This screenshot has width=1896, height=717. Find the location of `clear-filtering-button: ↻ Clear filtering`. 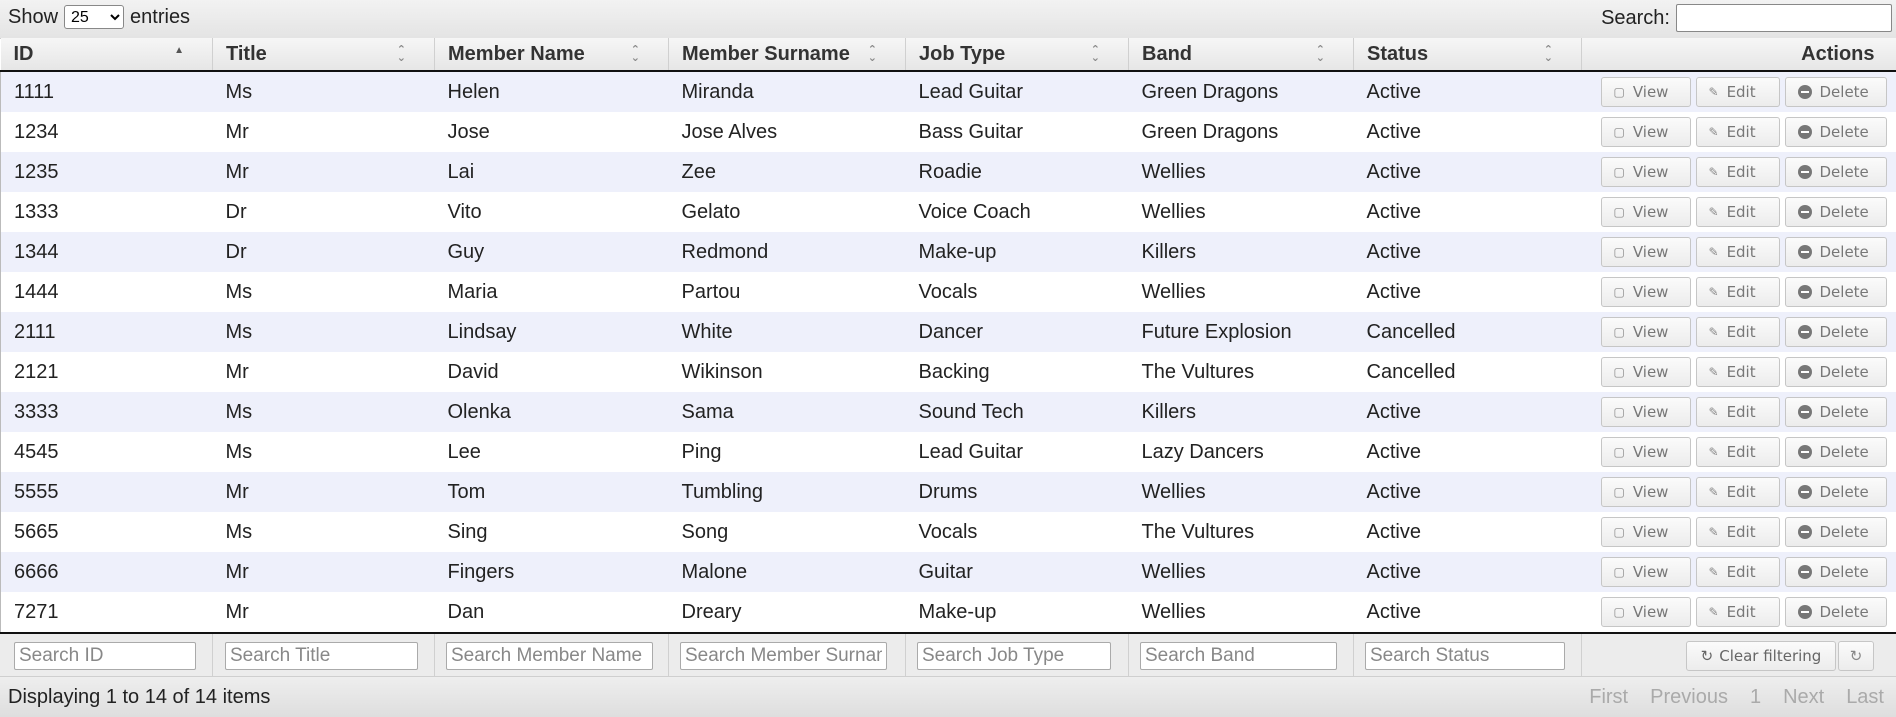

clear-filtering-button: ↻ Clear filtering is located at coordinates (1761, 656).